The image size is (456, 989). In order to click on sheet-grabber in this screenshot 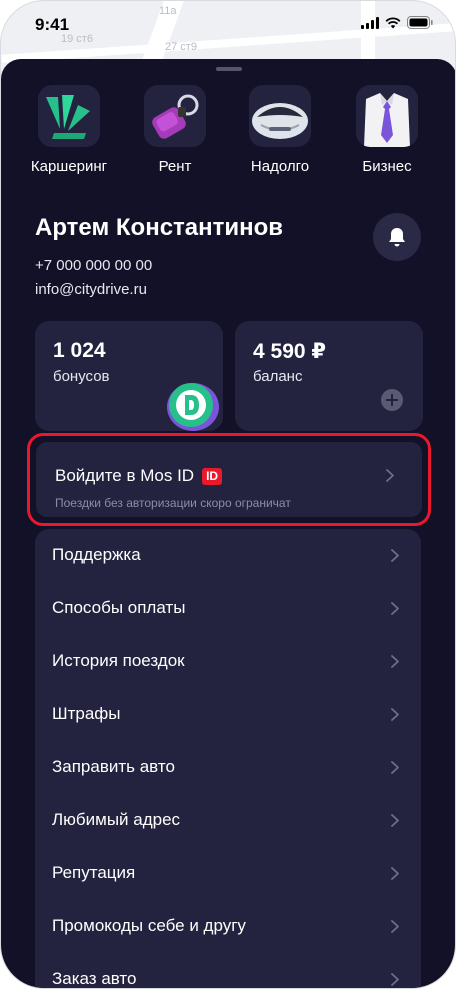, I will do `click(229, 69)`.